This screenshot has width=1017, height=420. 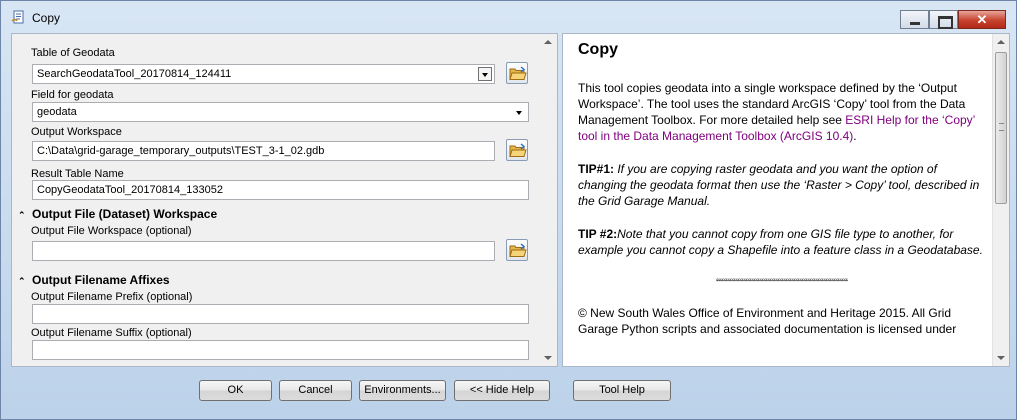 I want to click on browse-table-button, so click(x=517, y=73).